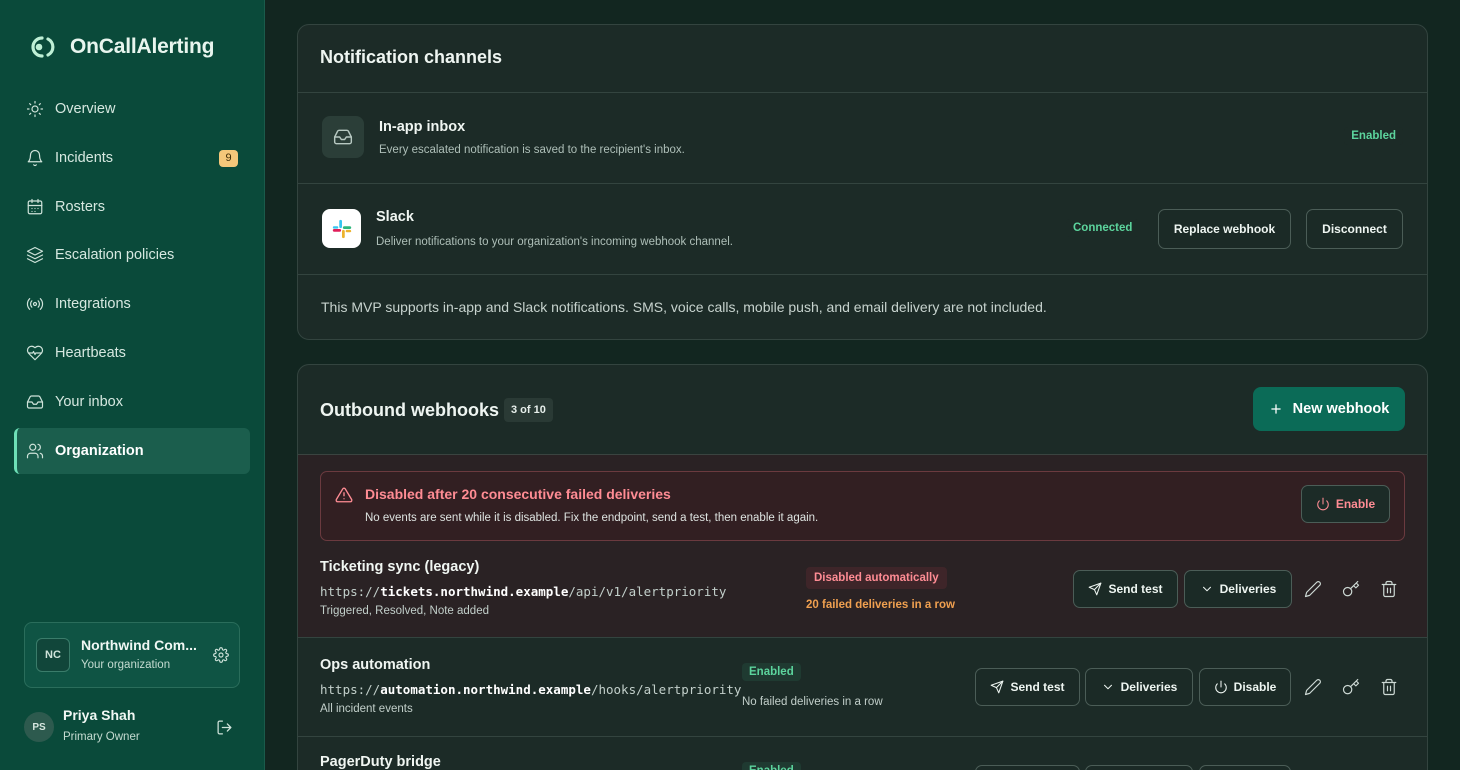 The height and width of the screenshot is (770, 1460). What do you see at coordinates (132, 402) in the screenshot?
I see `sidebar-item-inbox: Your inbox` at bounding box center [132, 402].